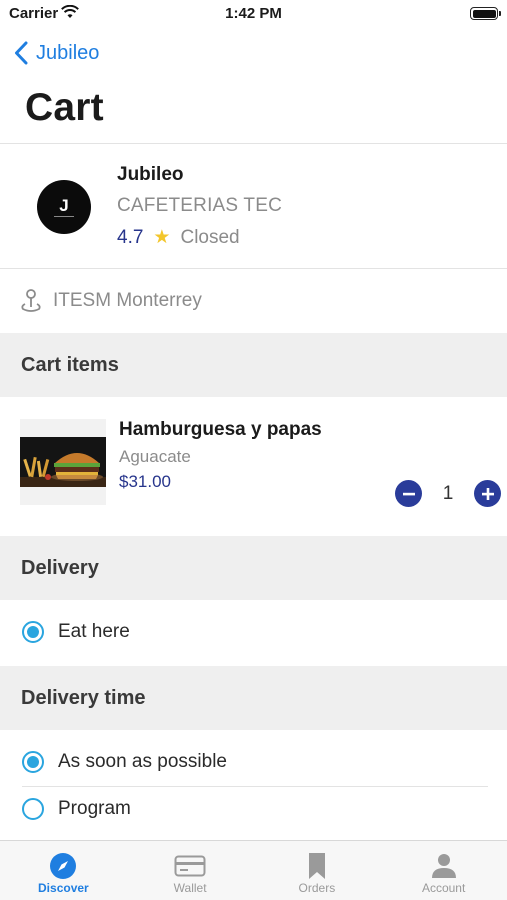  What do you see at coordinates (130, 237) in the screenshot?
I see `store-rating: 4.7` at bounding box center [130, 237].